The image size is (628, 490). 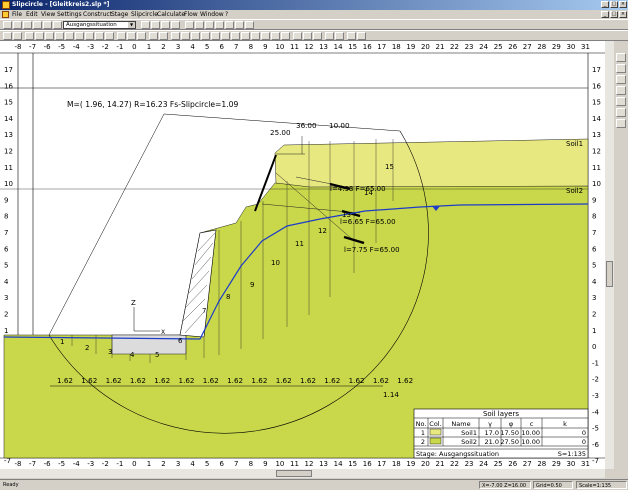 I want to click on dimension-icon, so click(x=297, y=36).